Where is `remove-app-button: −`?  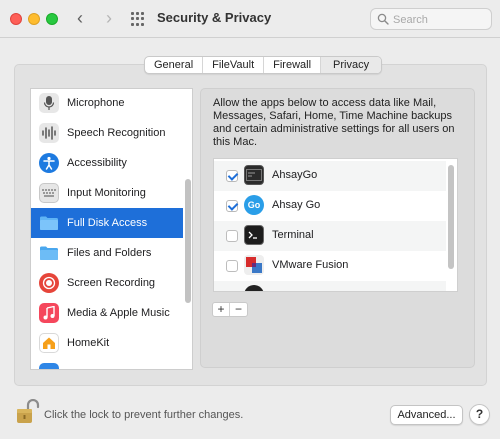
remove-app-button: − is located at coordinates (238, 309).